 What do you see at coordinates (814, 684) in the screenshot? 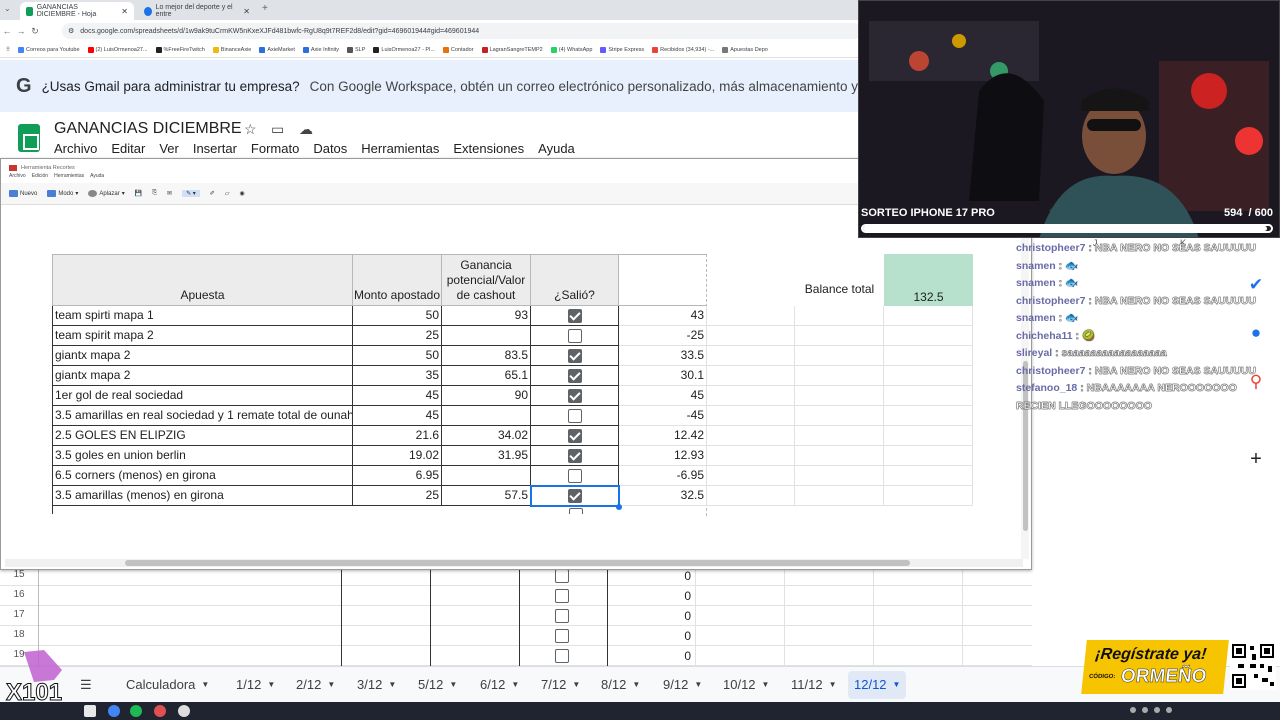
I see `sheet-tab: 11/12 ▼` at bounding box center [814, 684].